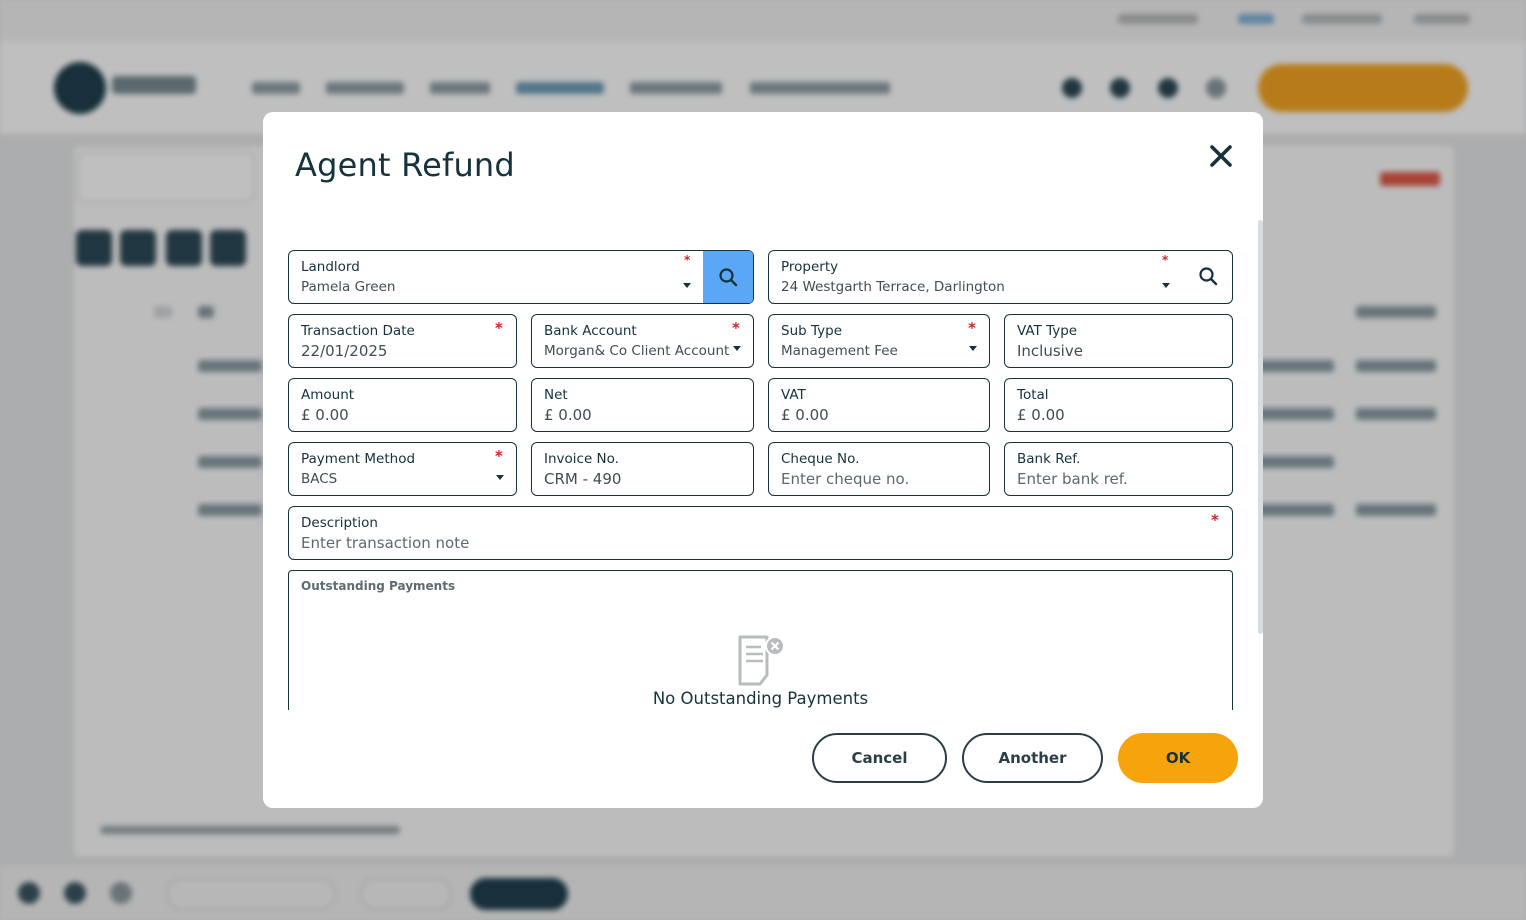  What do you see at coordinates (521, 277) in the screenshot?
I see `landlord-field: Landlord Pamela Green *` at bounding box center [521, 277].